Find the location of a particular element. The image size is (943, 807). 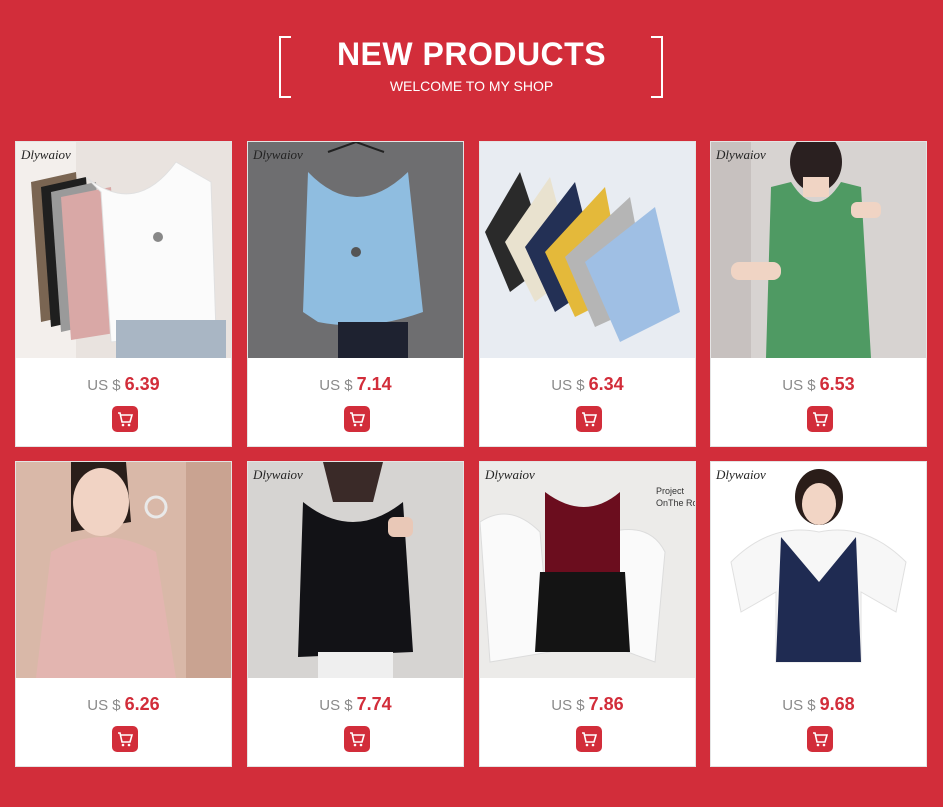

section-title: NEW PRODUCTS is located at coordinates (471, 54).